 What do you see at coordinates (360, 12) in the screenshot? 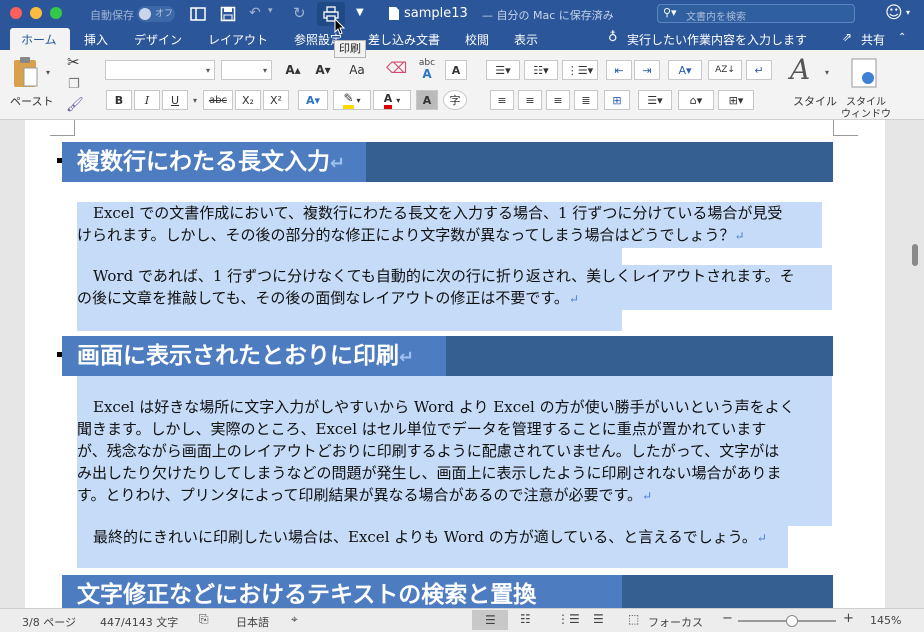
I see `customize-toolbar-icon: ▼` at bounding box center [360, 12].